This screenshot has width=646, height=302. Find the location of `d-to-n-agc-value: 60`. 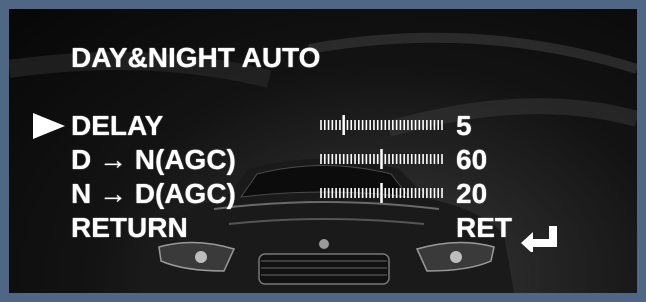

d-to-n-agc-value: 60 is located at coordinates (472, 159).